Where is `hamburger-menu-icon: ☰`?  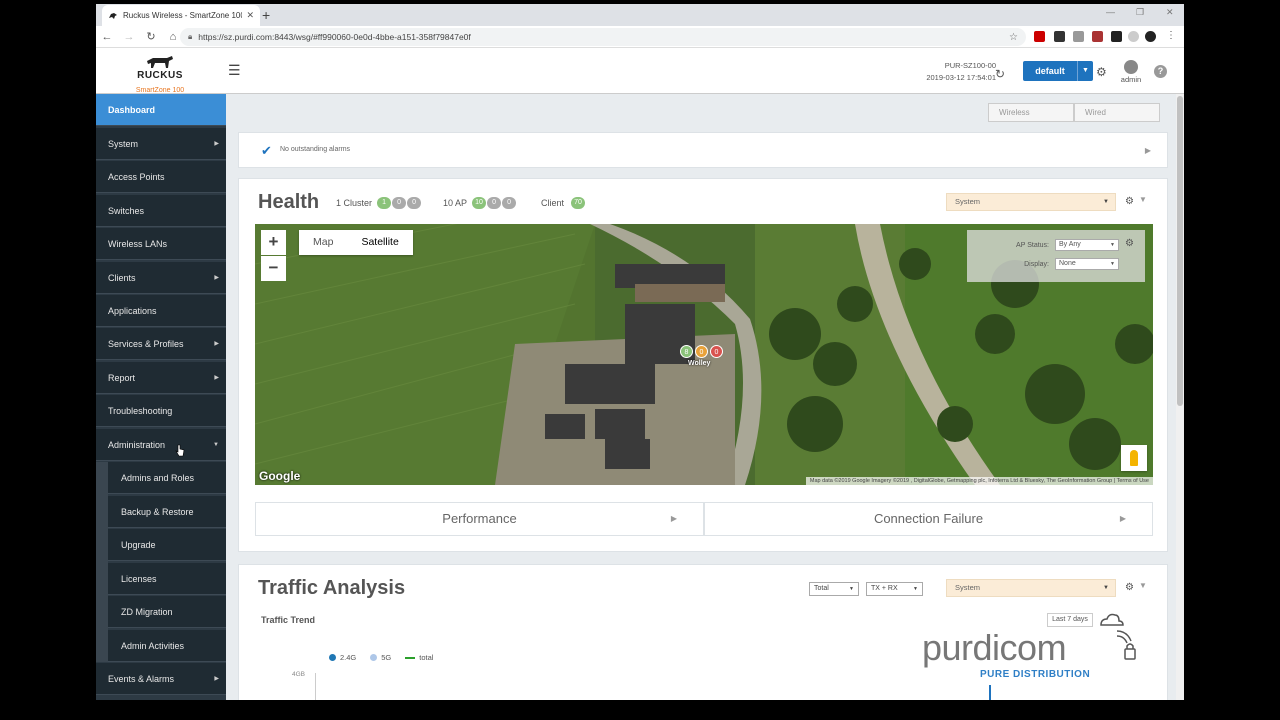
hamburger-menu-icon: ☰ is located at coordinates (234, 70).